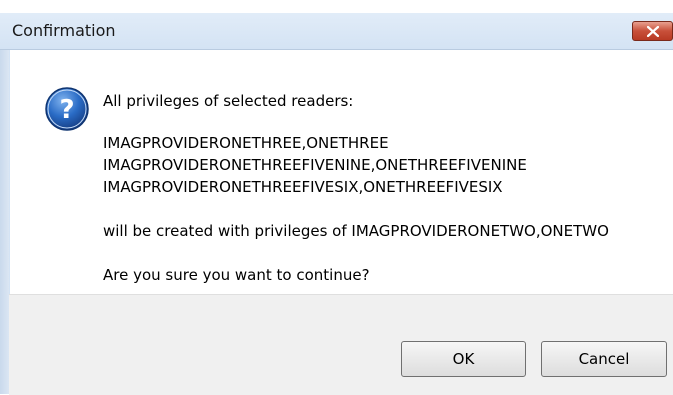 The height and width of the screenshot is (395, 673). I want to click on message-intro: All privileges of selected readers:, so click(228, 101).